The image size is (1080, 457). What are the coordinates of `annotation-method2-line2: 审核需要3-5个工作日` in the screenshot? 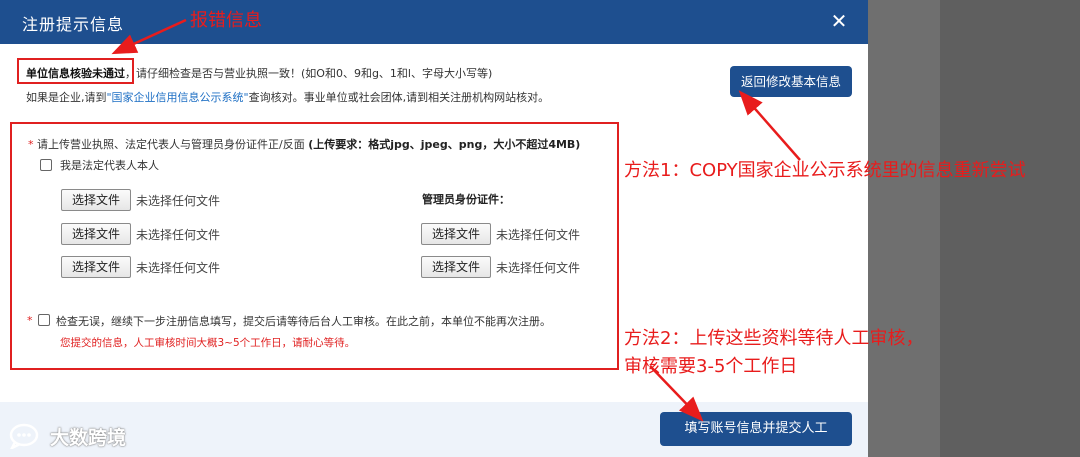 It's located at (711, 366).